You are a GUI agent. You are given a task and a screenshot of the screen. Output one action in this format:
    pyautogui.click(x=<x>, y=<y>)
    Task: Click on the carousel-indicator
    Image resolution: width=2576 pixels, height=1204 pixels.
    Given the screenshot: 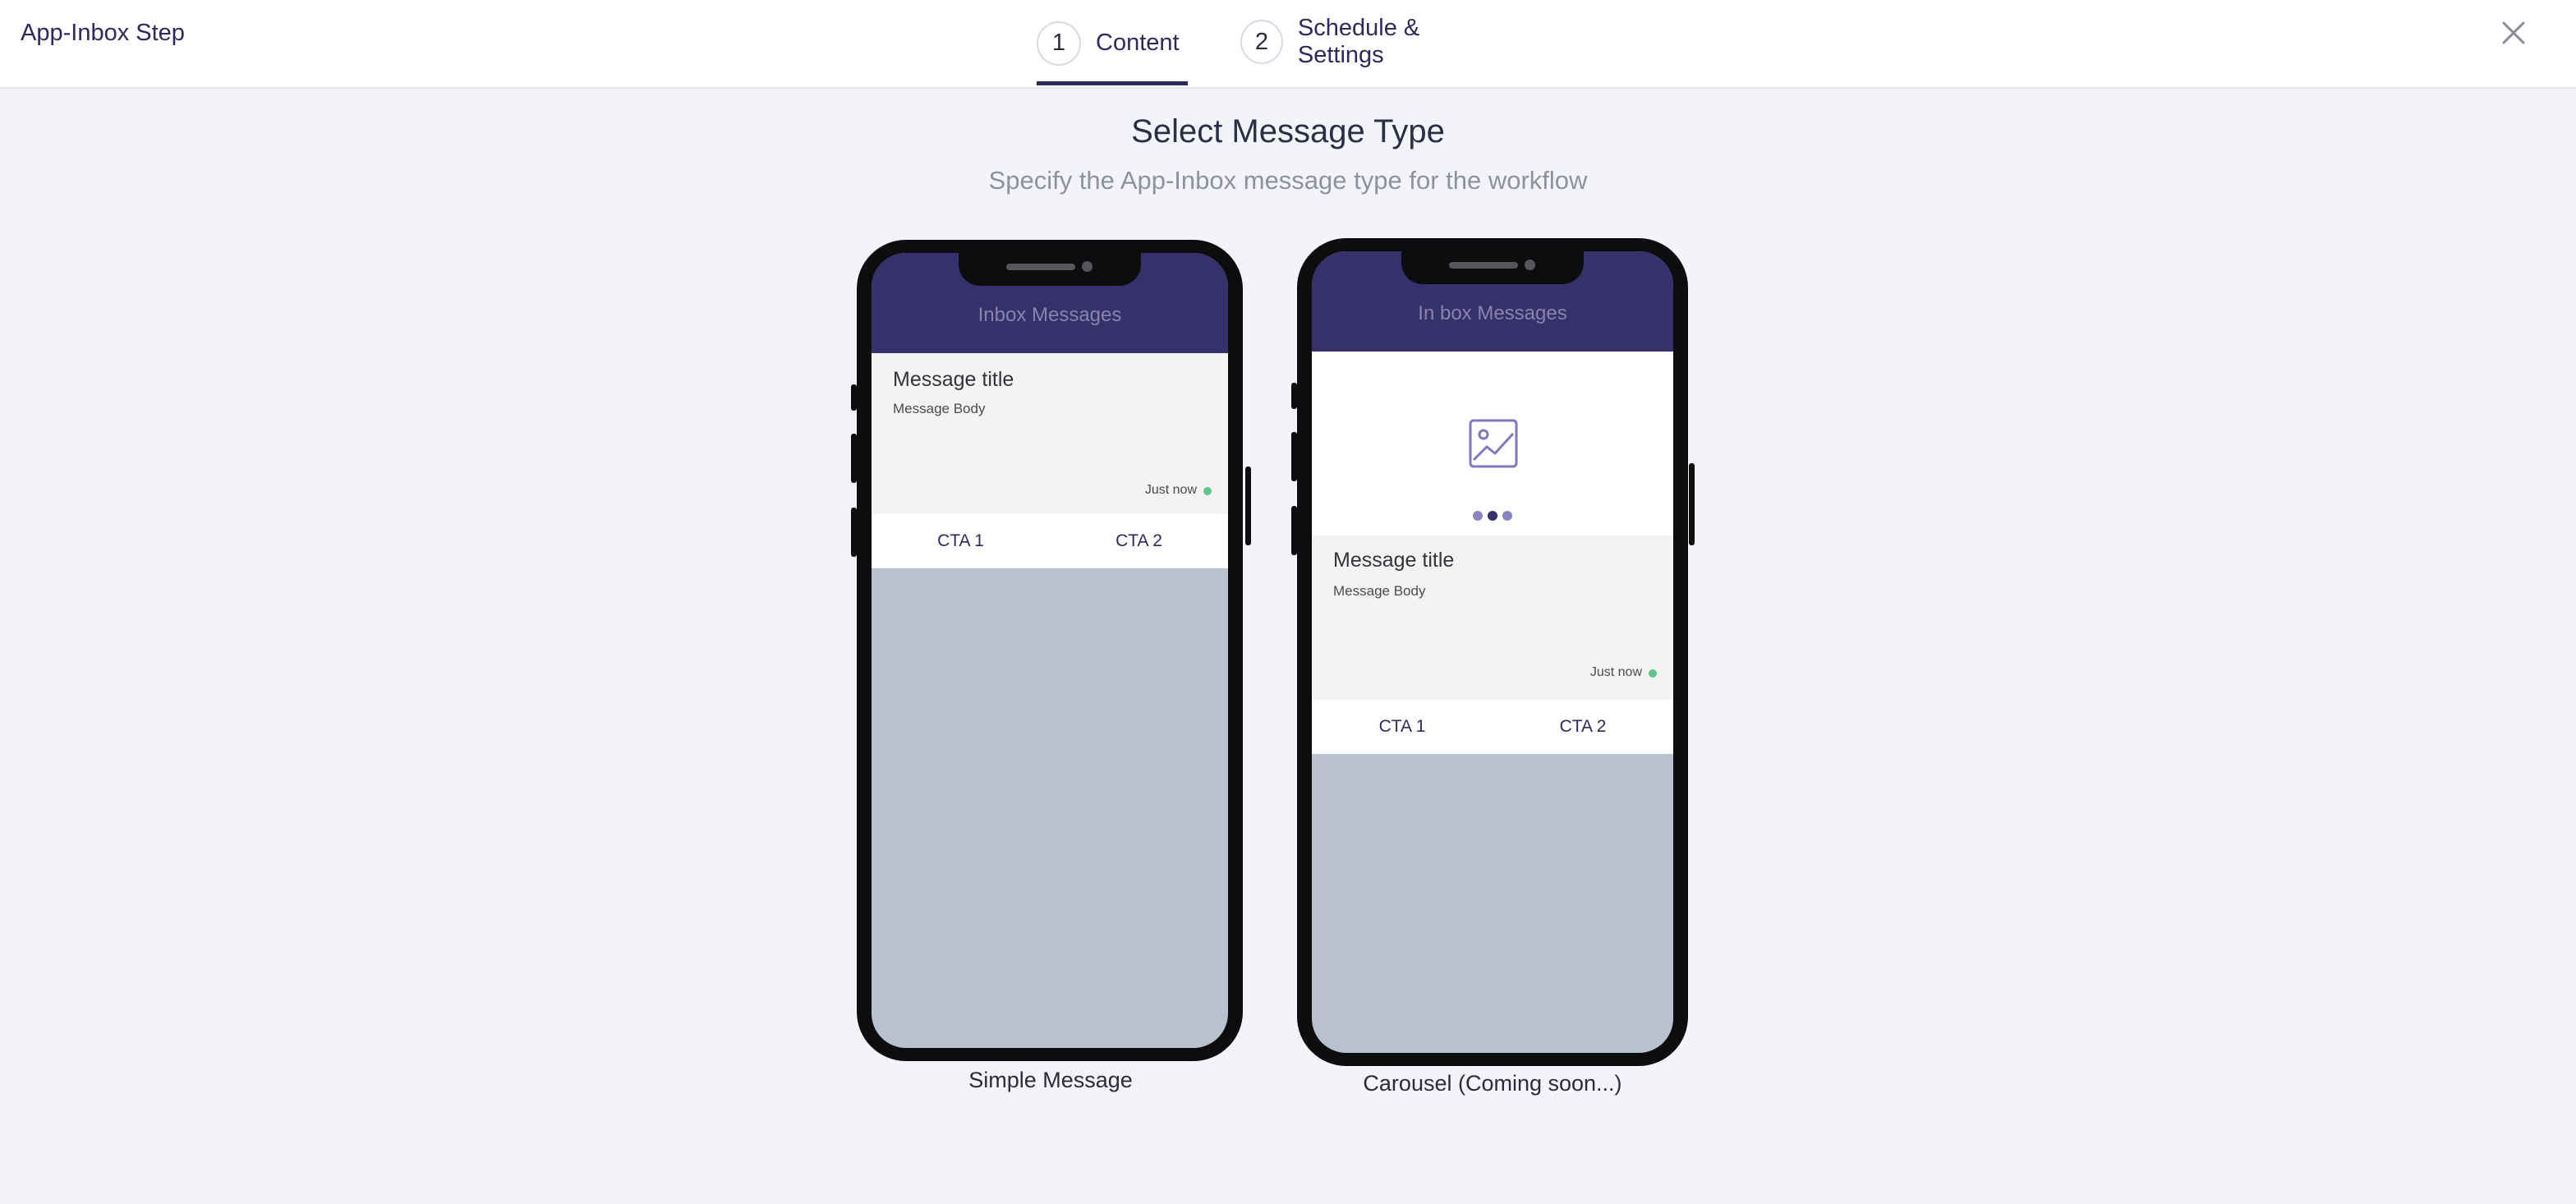 What is the action you would take?
    pyautogui.click(x=1492, y=516)
    